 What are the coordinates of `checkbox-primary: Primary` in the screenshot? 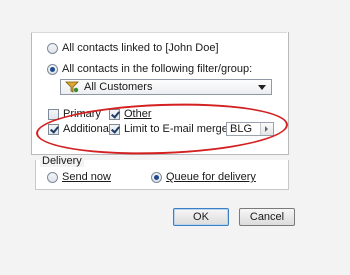 It's located at (74, 114).